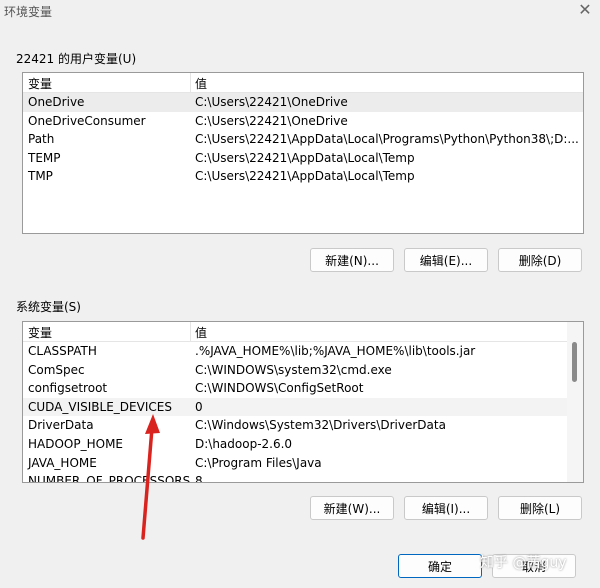 The width and height of the screenshot is (600, 588). What do you see at coordinates (152, 424) in the screenshot?
I see `arrow-head` at bounding box center [152, 424].